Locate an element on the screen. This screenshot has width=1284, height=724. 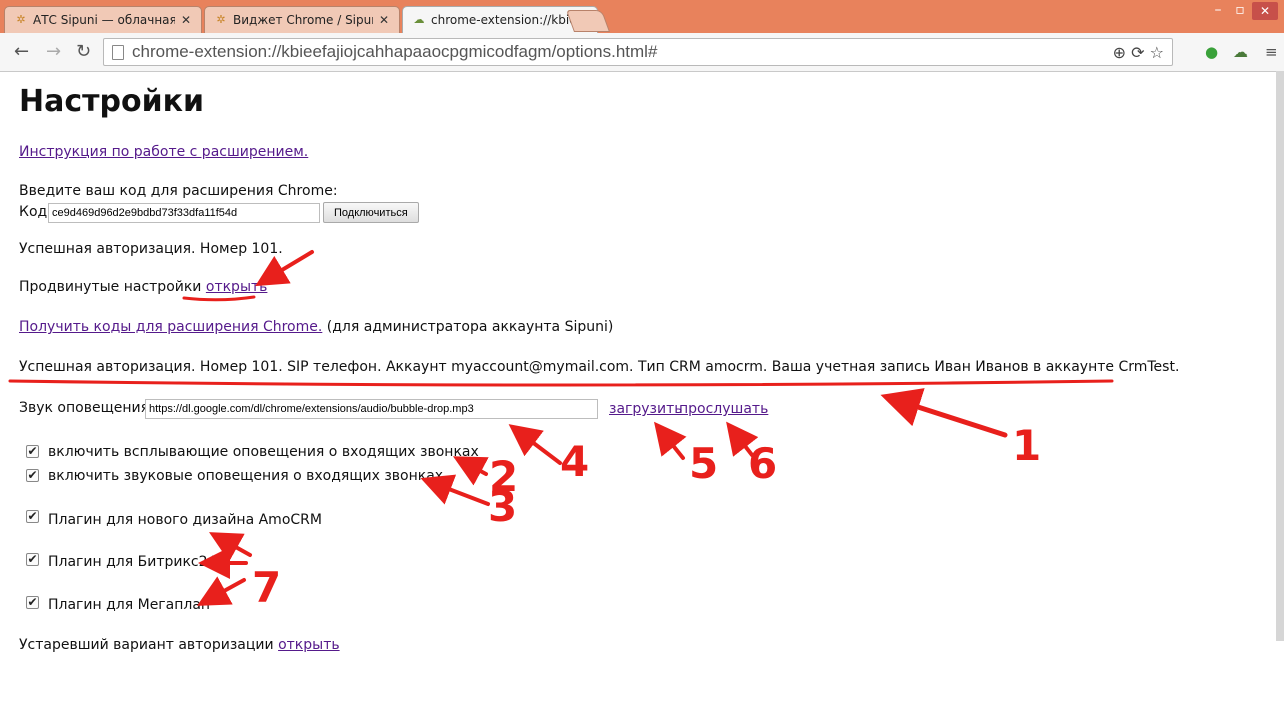
annotation-number-7: 7 is located at coordinates (266, 587).